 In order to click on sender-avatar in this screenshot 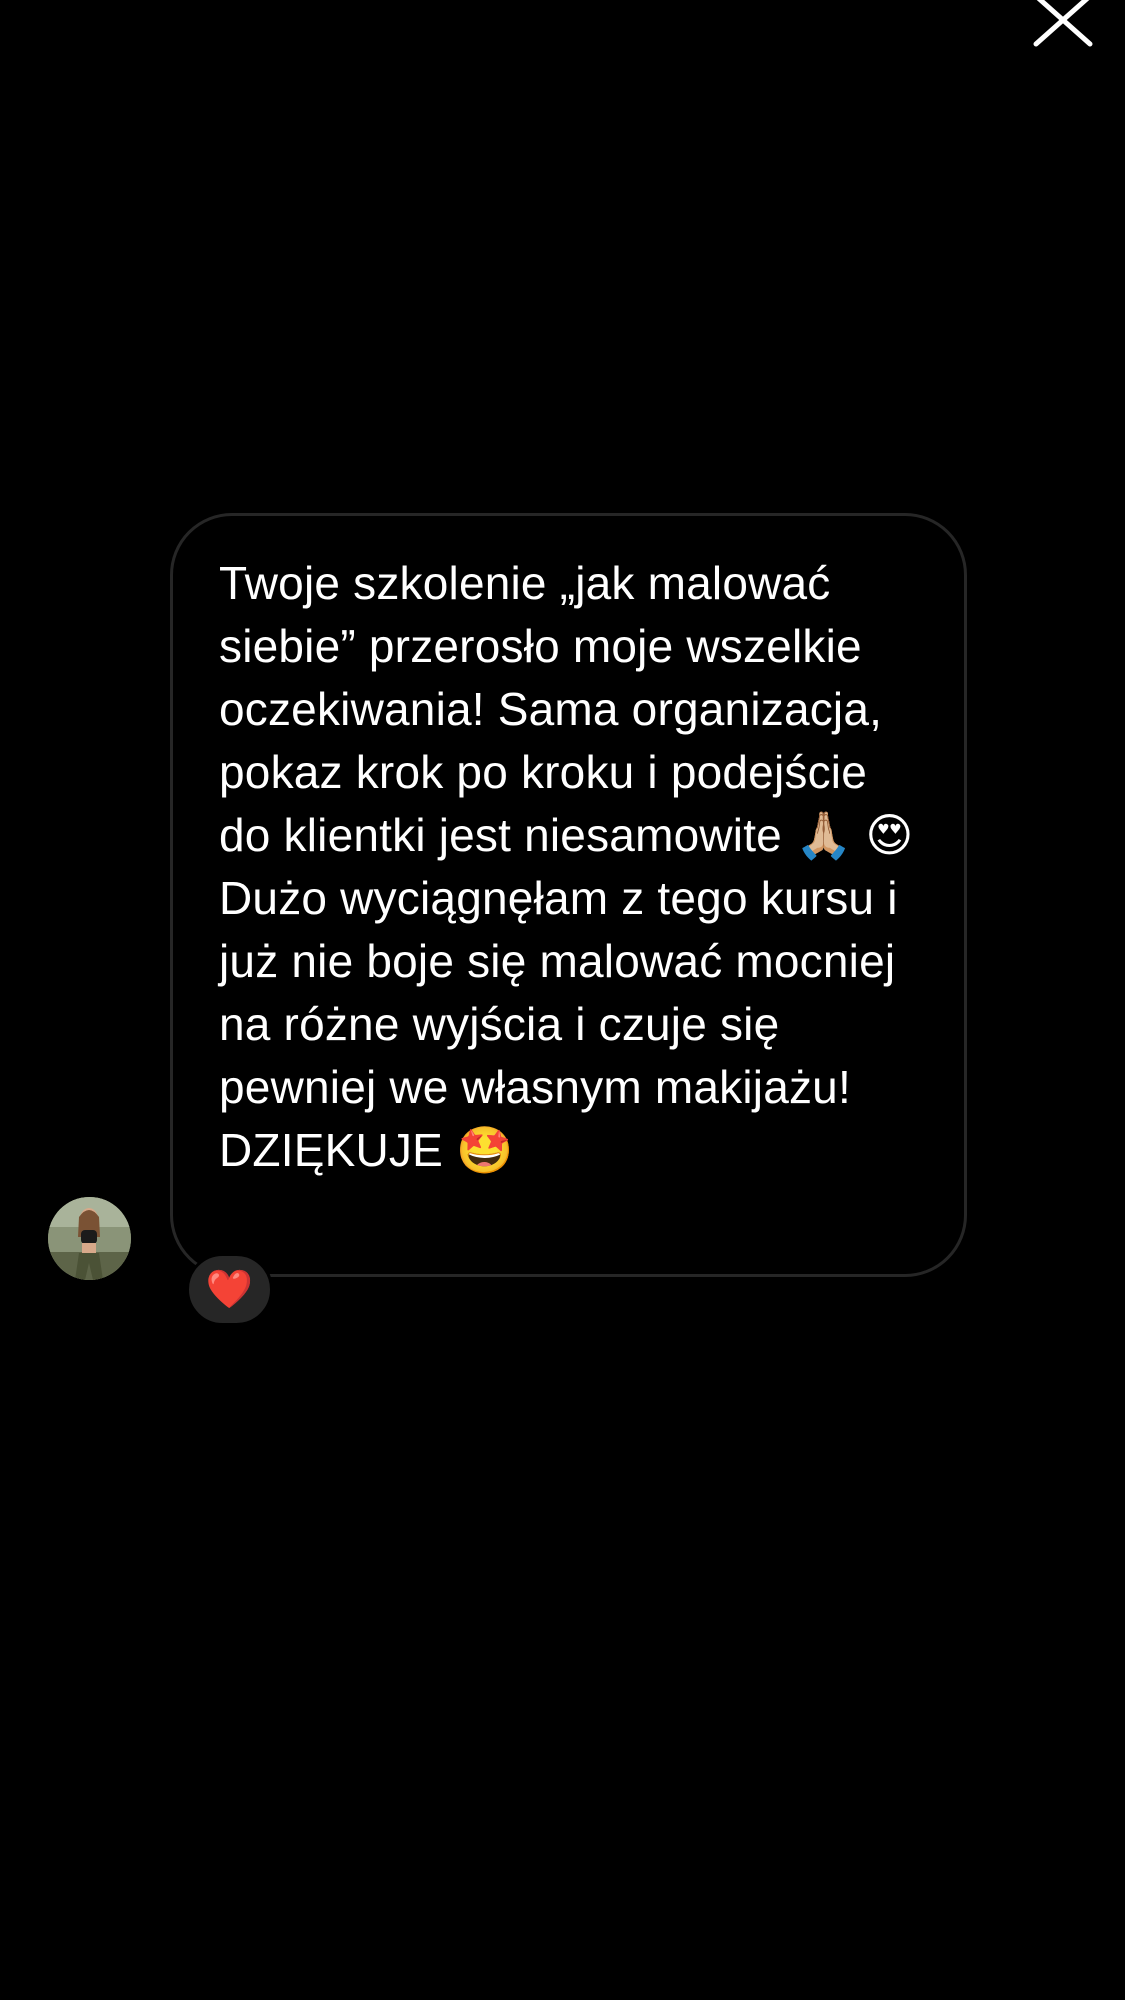, I will do `click(89, 1238)`.